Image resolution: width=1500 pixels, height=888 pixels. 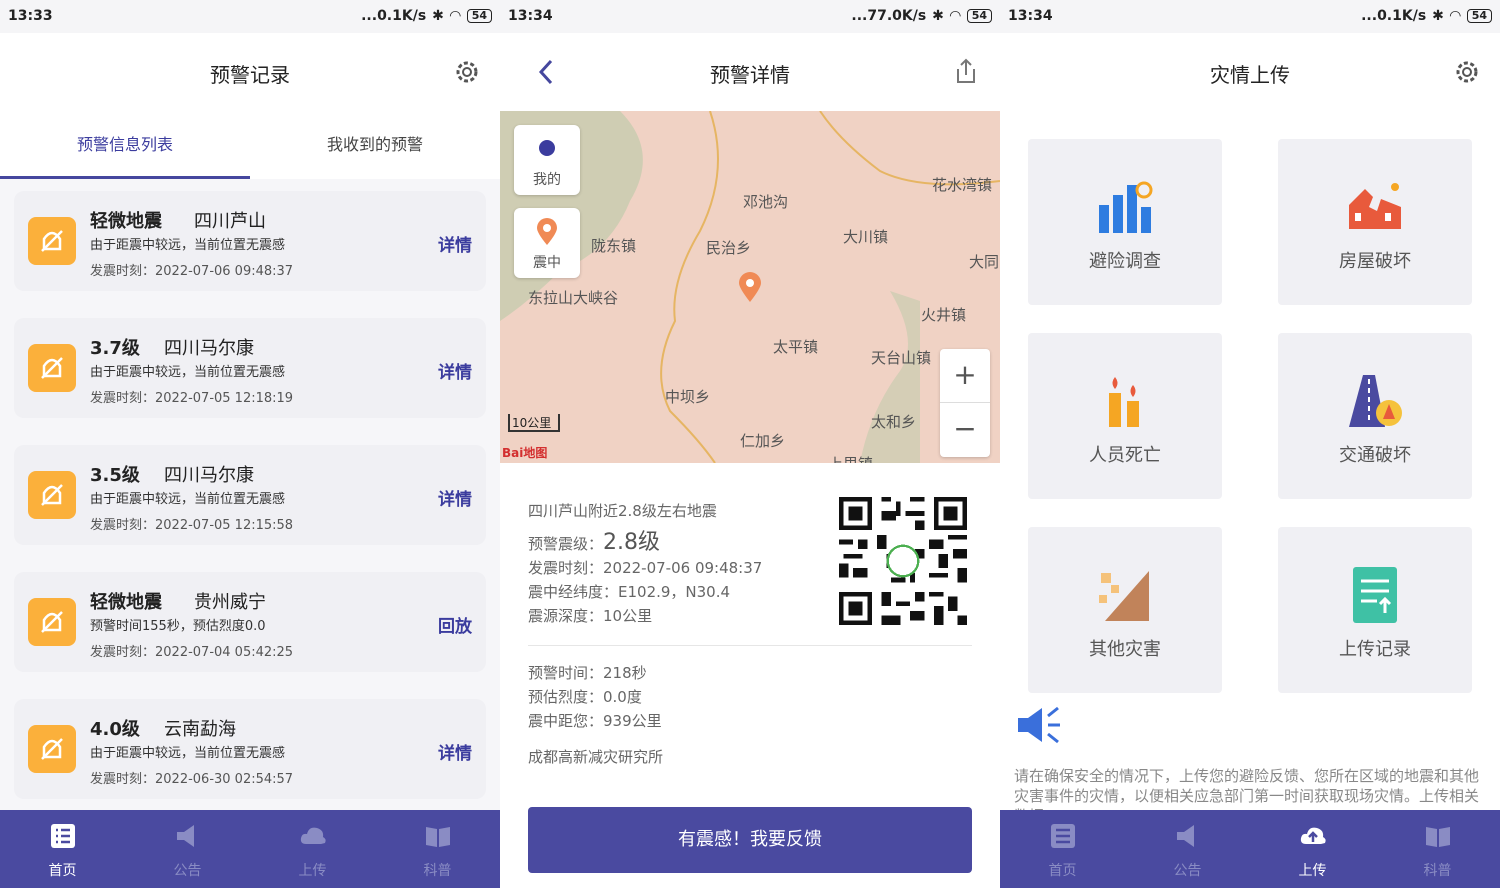 What do you see at coordinates (938, 16) in the screenshot?
I see `bluetooth-icon: ✱` at bounding box center [938, 16].